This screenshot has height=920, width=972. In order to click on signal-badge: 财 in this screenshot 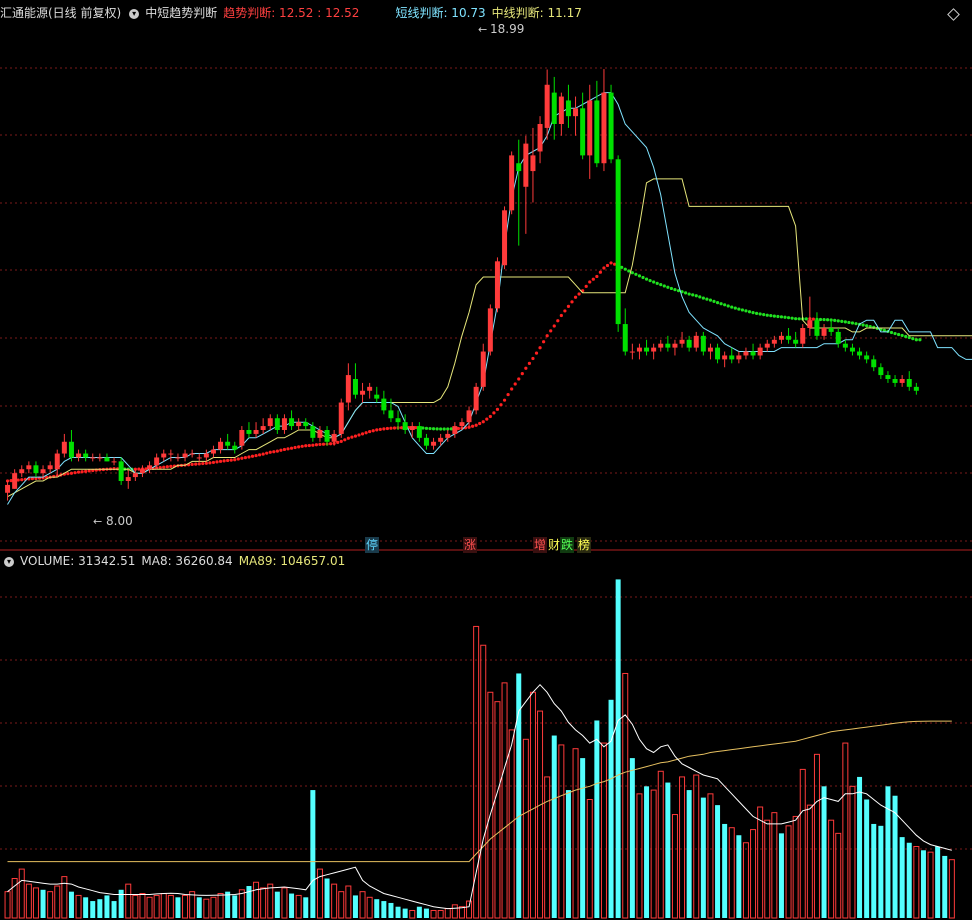, I will do `click(554, 545)`.